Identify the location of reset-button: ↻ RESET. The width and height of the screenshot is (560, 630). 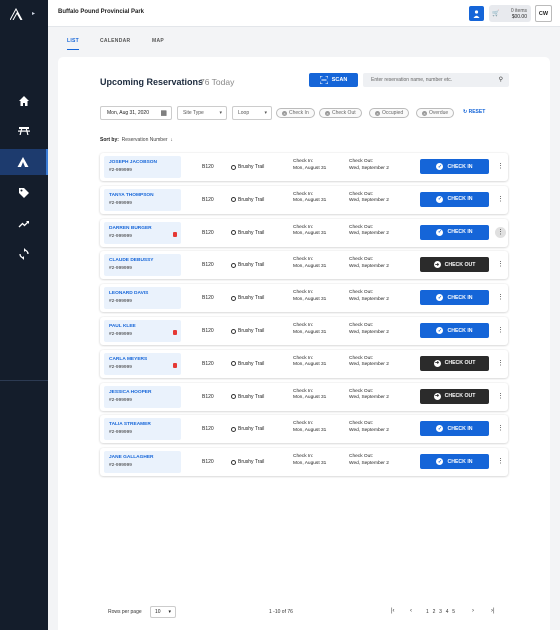
(474, 112).